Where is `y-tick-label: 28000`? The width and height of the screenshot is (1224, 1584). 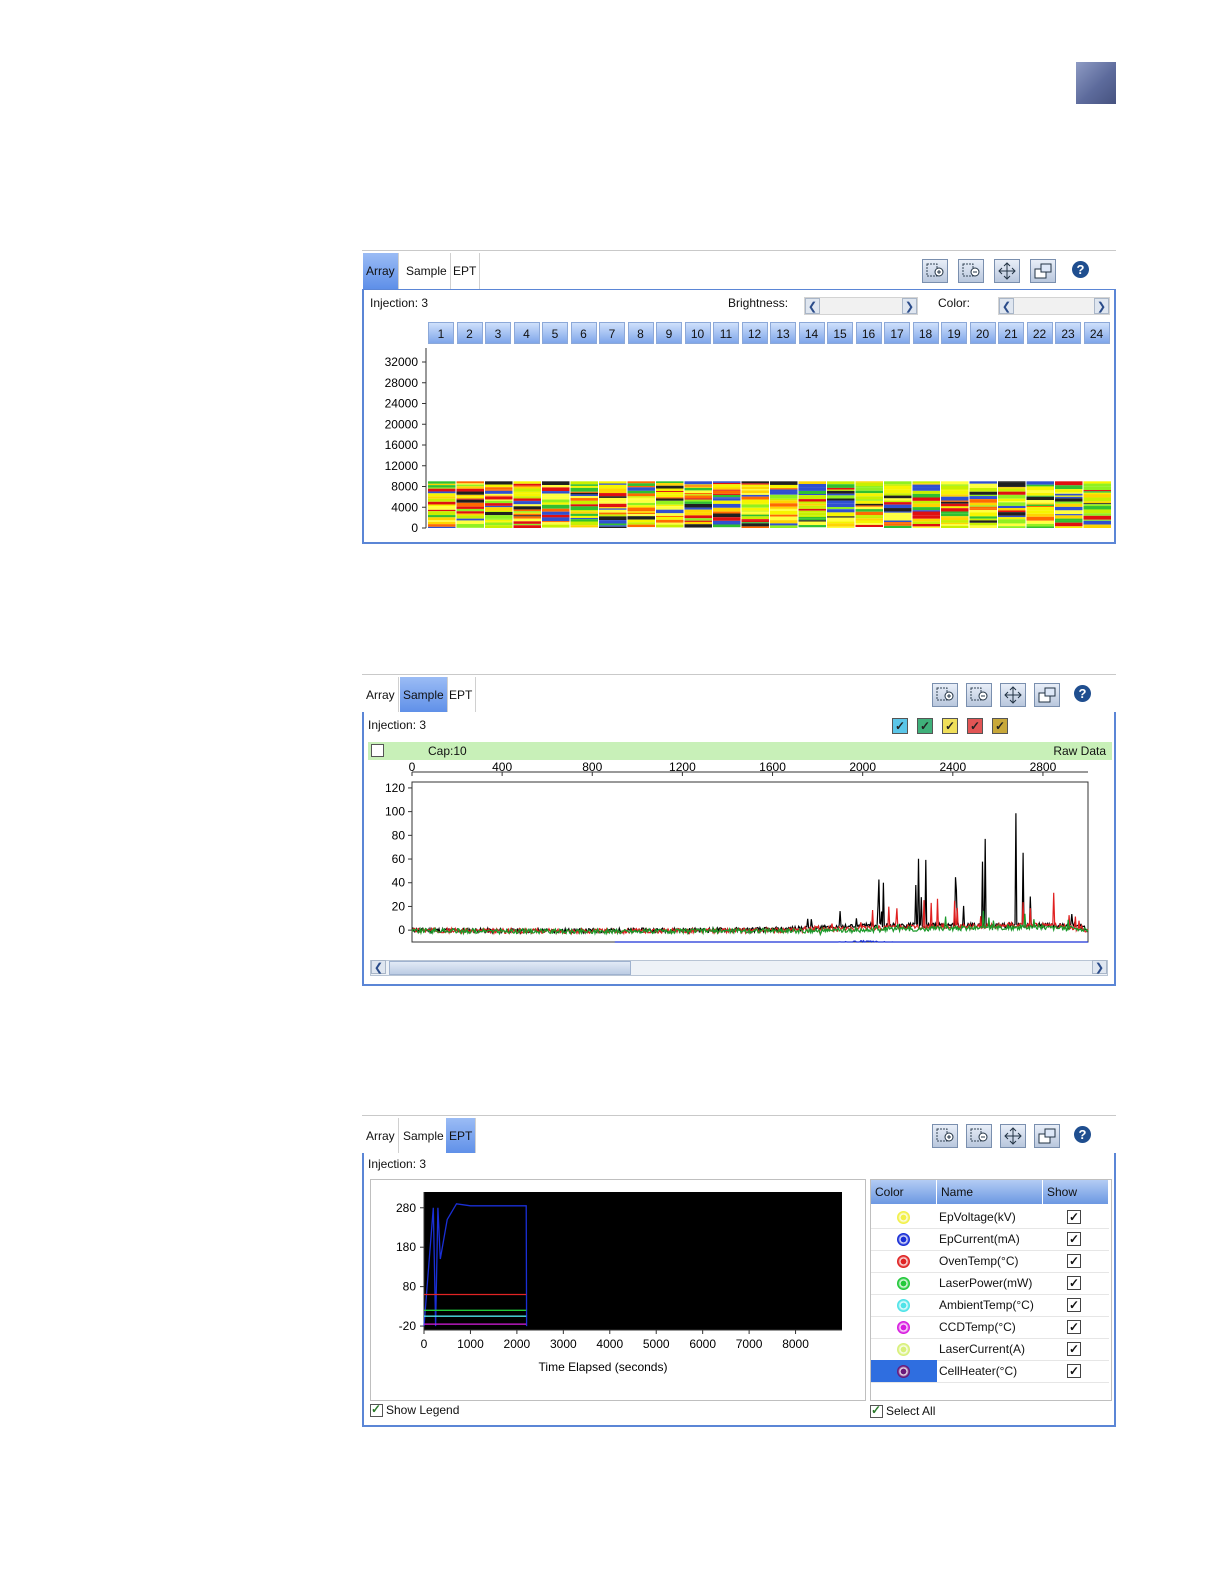 y-tick-label: 28000 is located at coordinates (402, 383).